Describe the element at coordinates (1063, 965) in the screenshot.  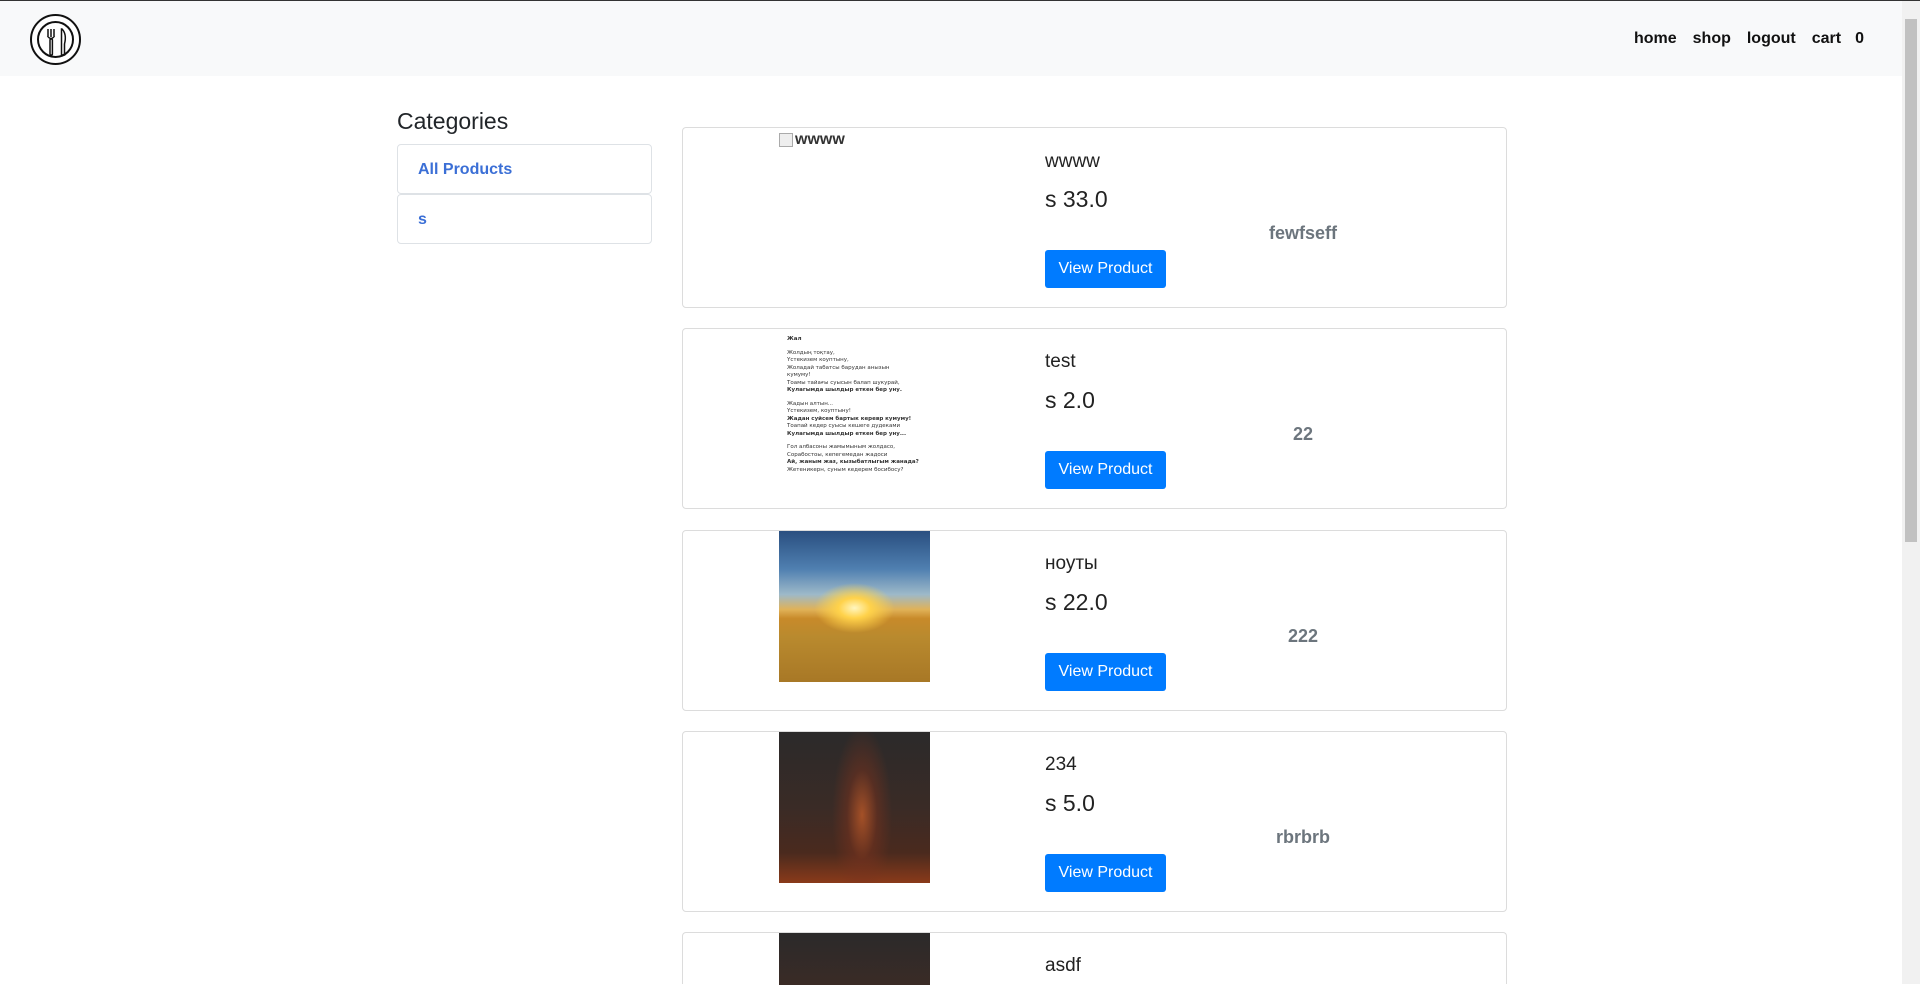
I see `product-name: asdf` at that location.